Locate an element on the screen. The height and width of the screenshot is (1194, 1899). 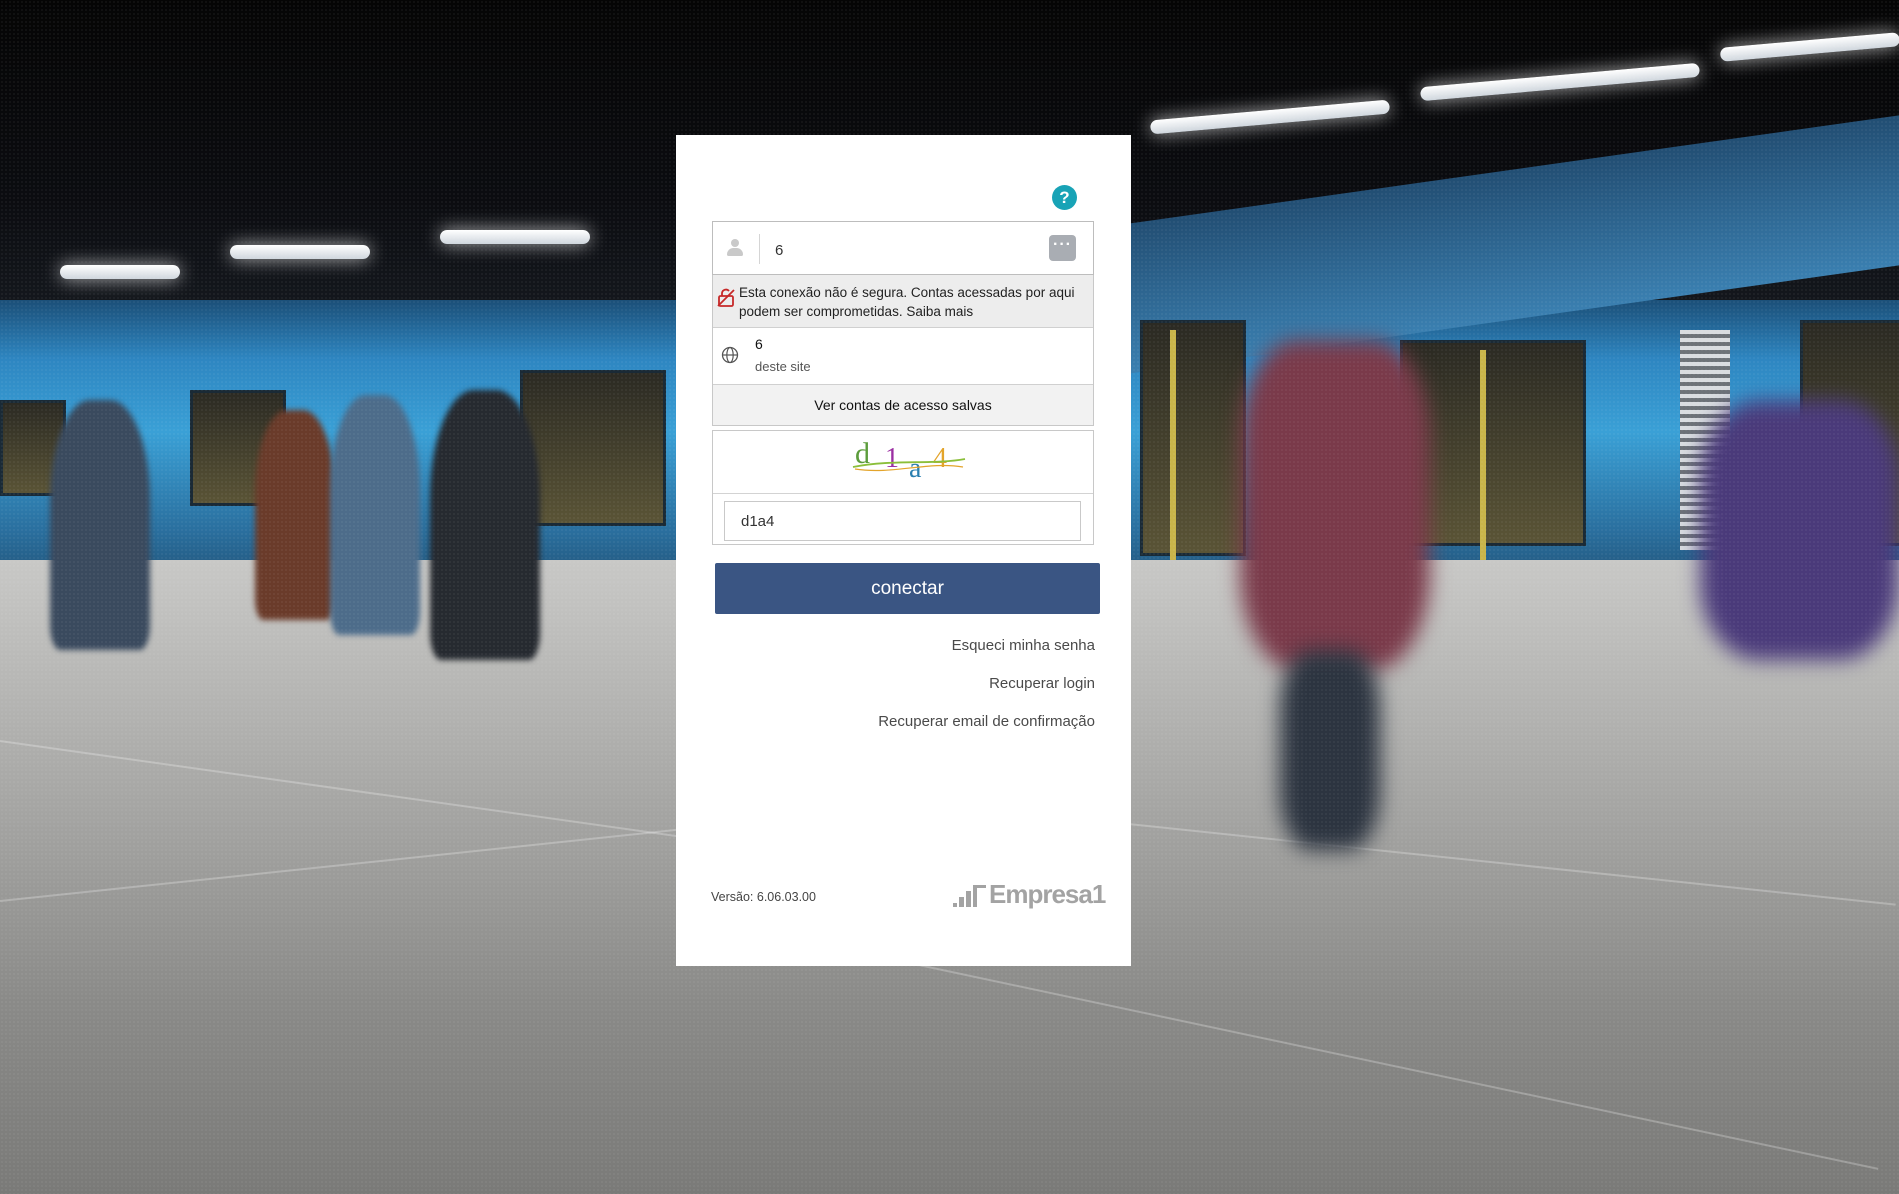
account-name: 6 is located at coordinates (759, 344).